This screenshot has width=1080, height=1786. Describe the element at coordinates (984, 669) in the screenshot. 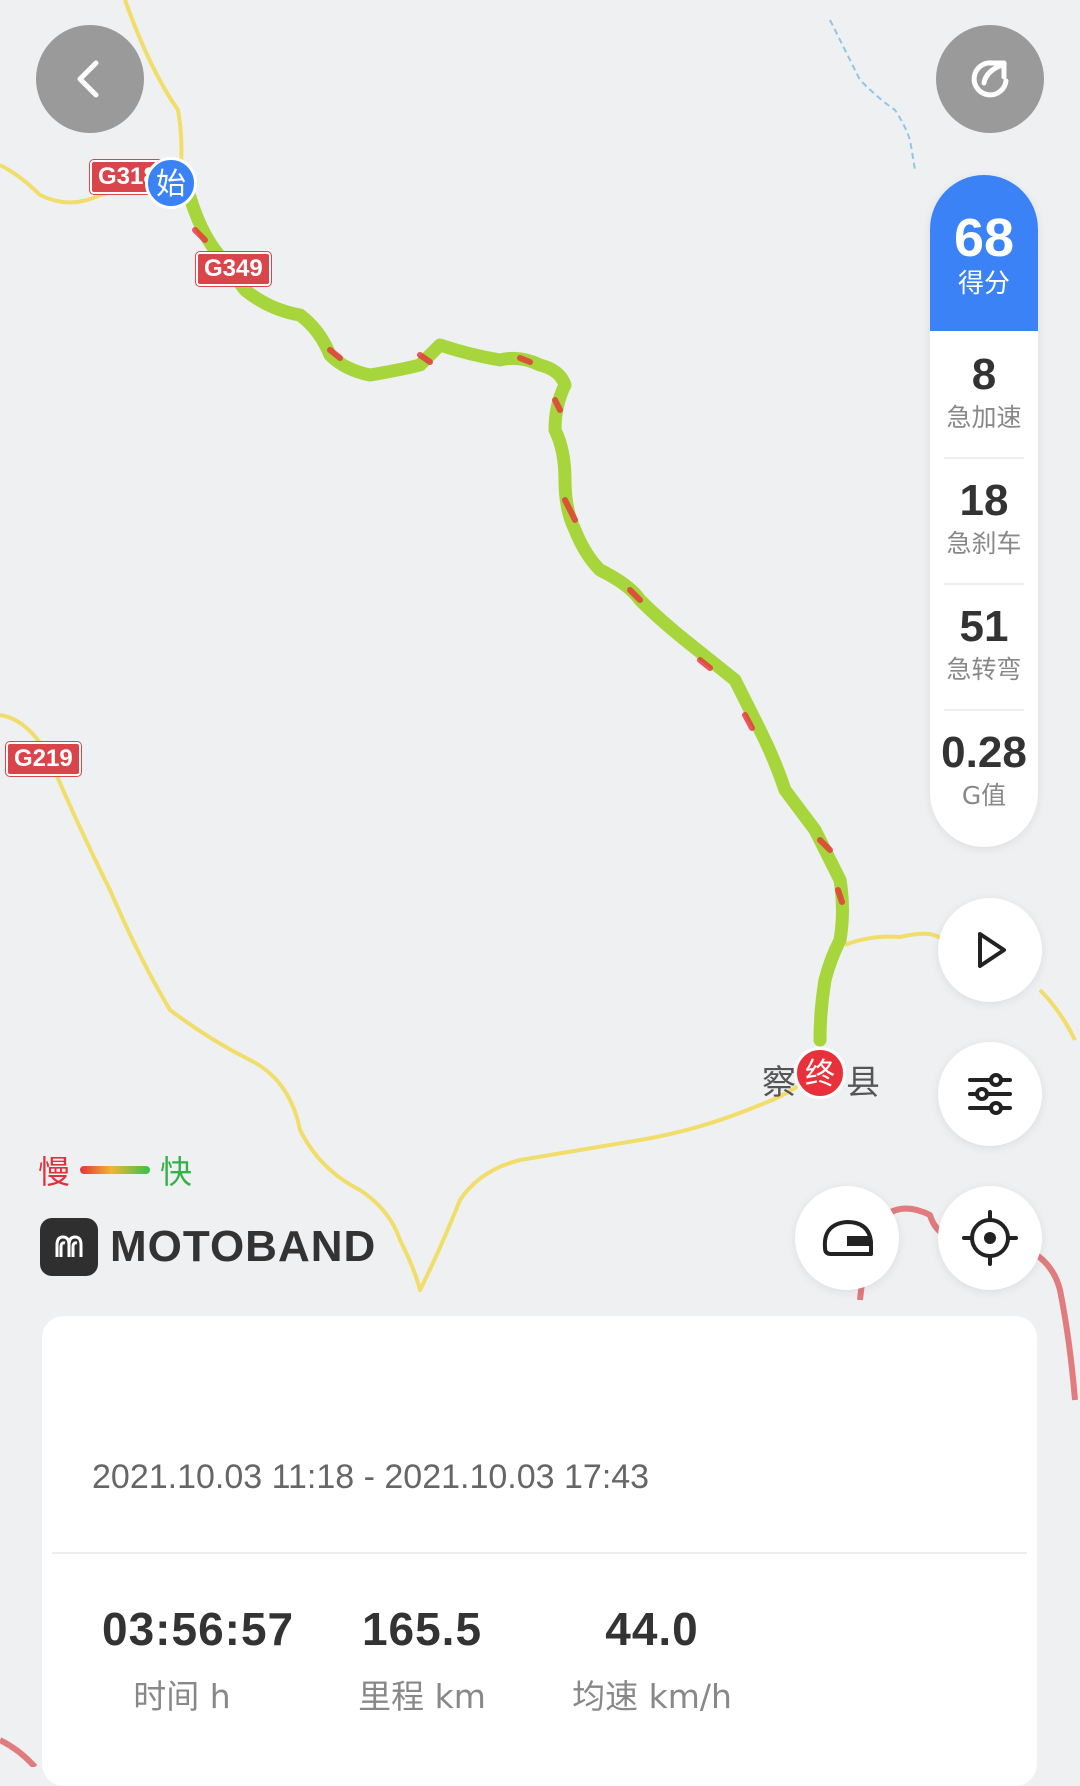

I see `stat-label: 急转弯` at that location.